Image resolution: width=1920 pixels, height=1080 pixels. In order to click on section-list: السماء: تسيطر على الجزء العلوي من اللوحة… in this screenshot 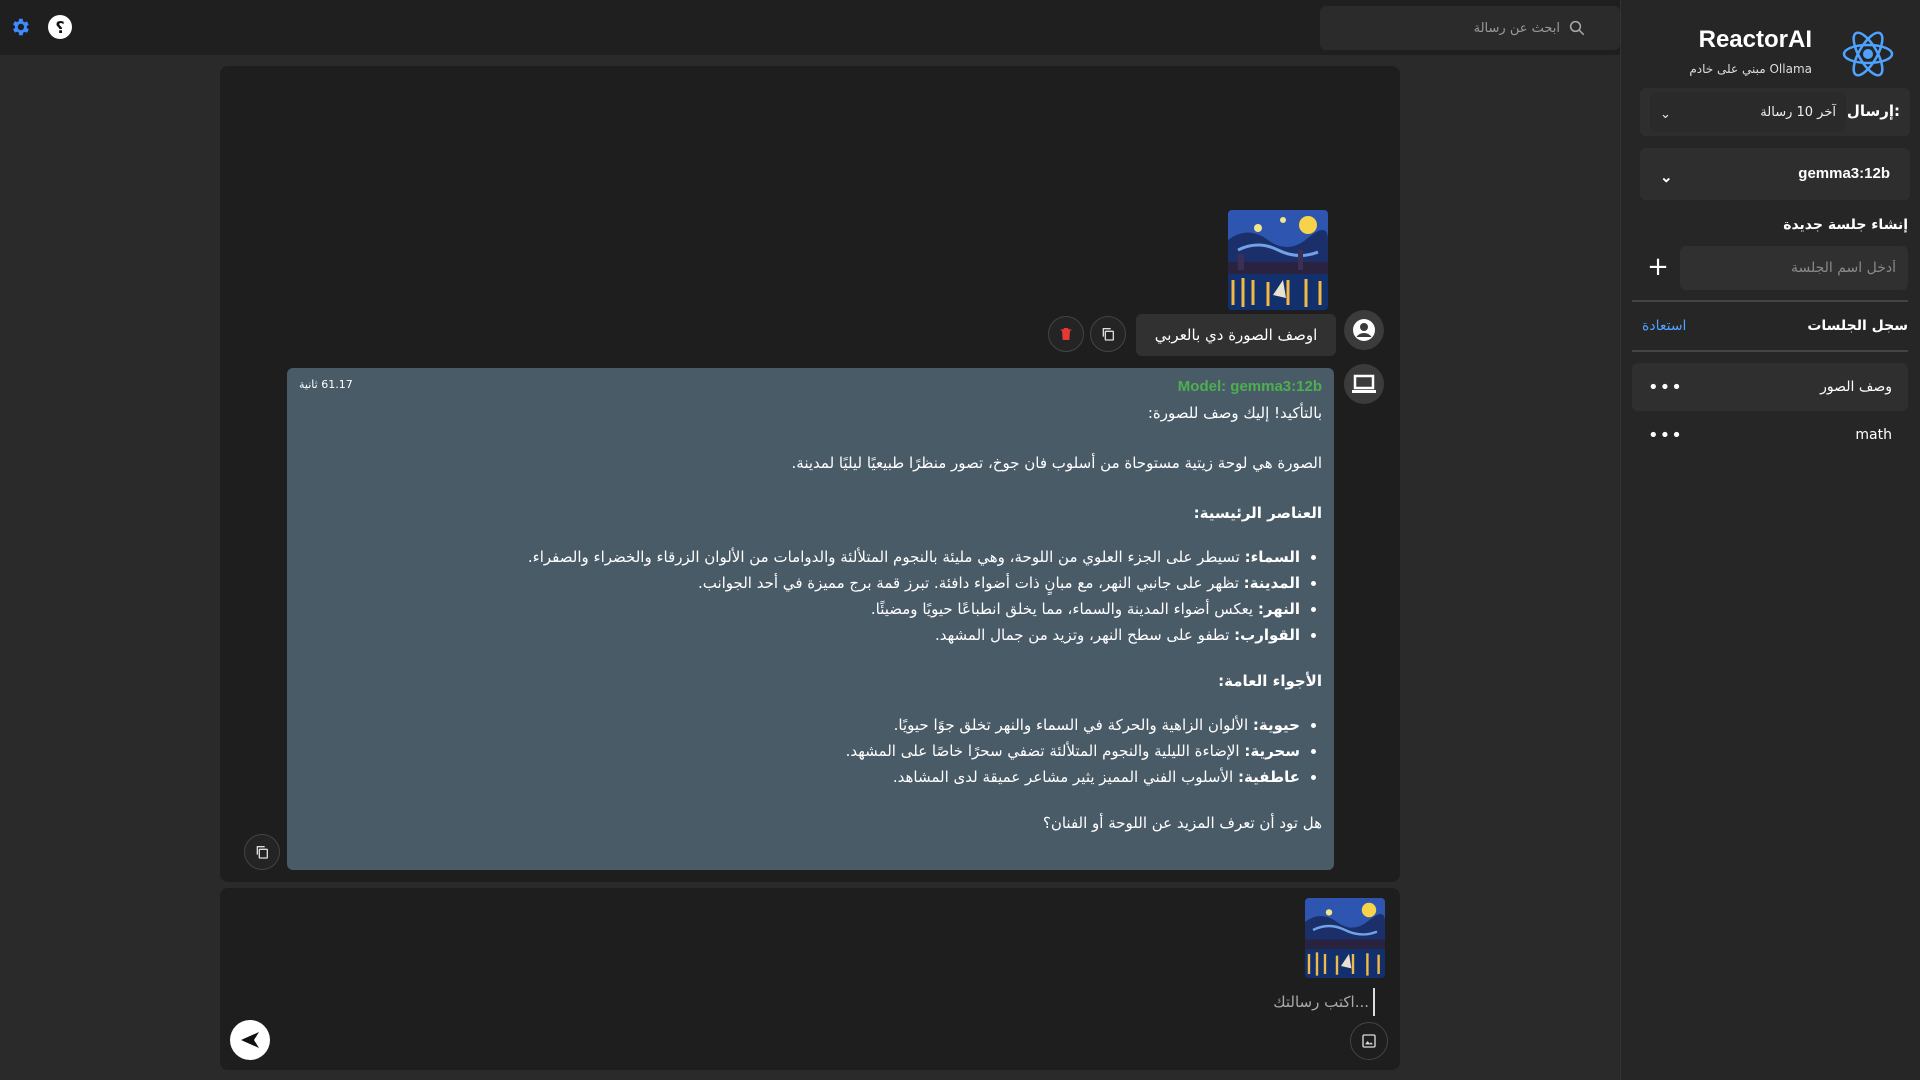, I will do `click(810, 596)`.